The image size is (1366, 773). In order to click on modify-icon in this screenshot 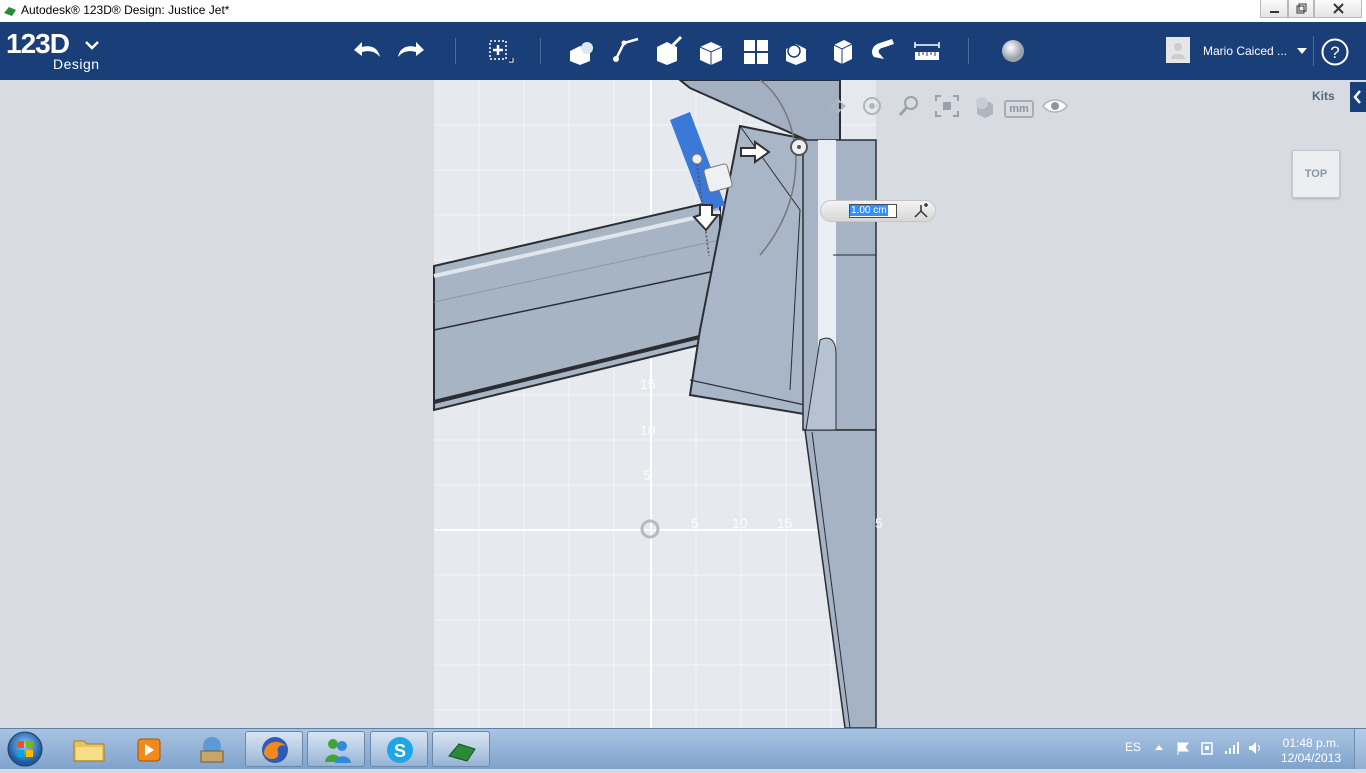, I will do `click(712, 51)`.